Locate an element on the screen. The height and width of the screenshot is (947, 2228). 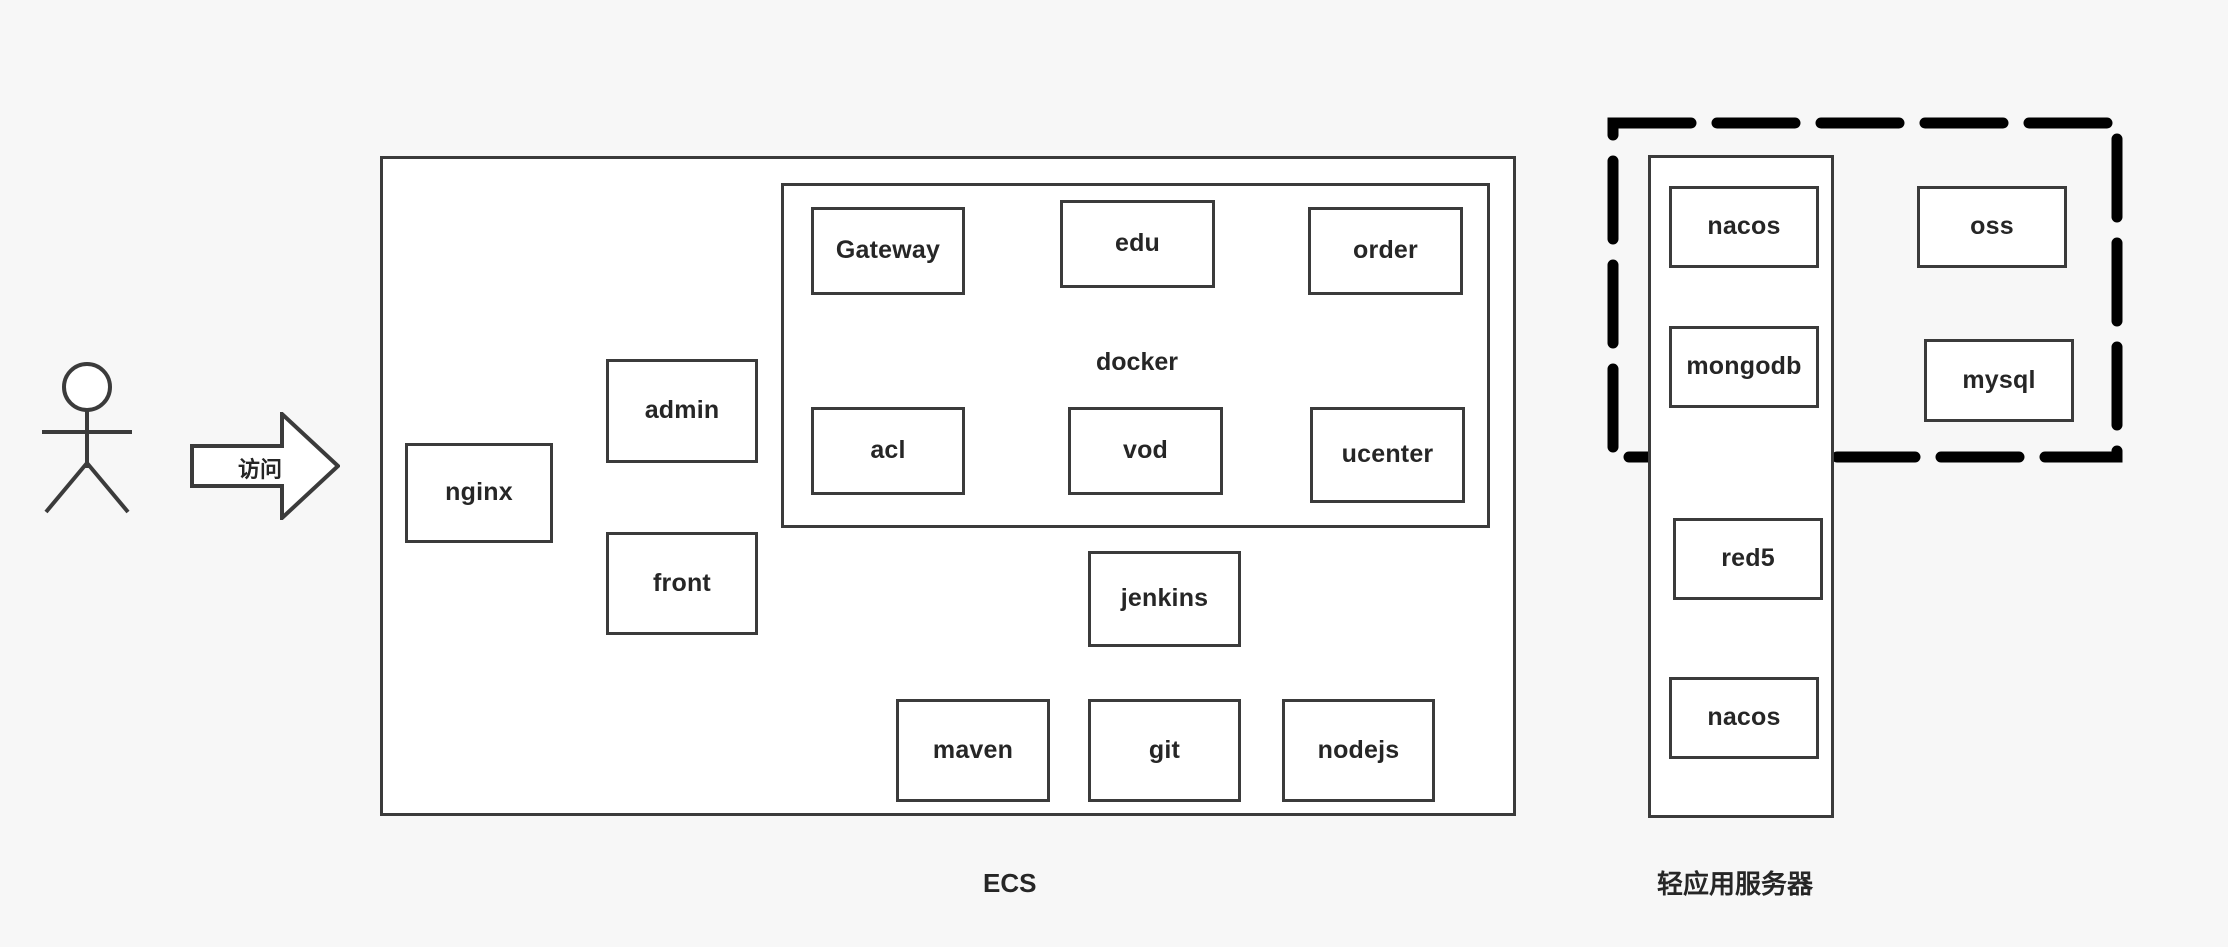
node-vod-label: vod is located at coordinates (1145, 450).